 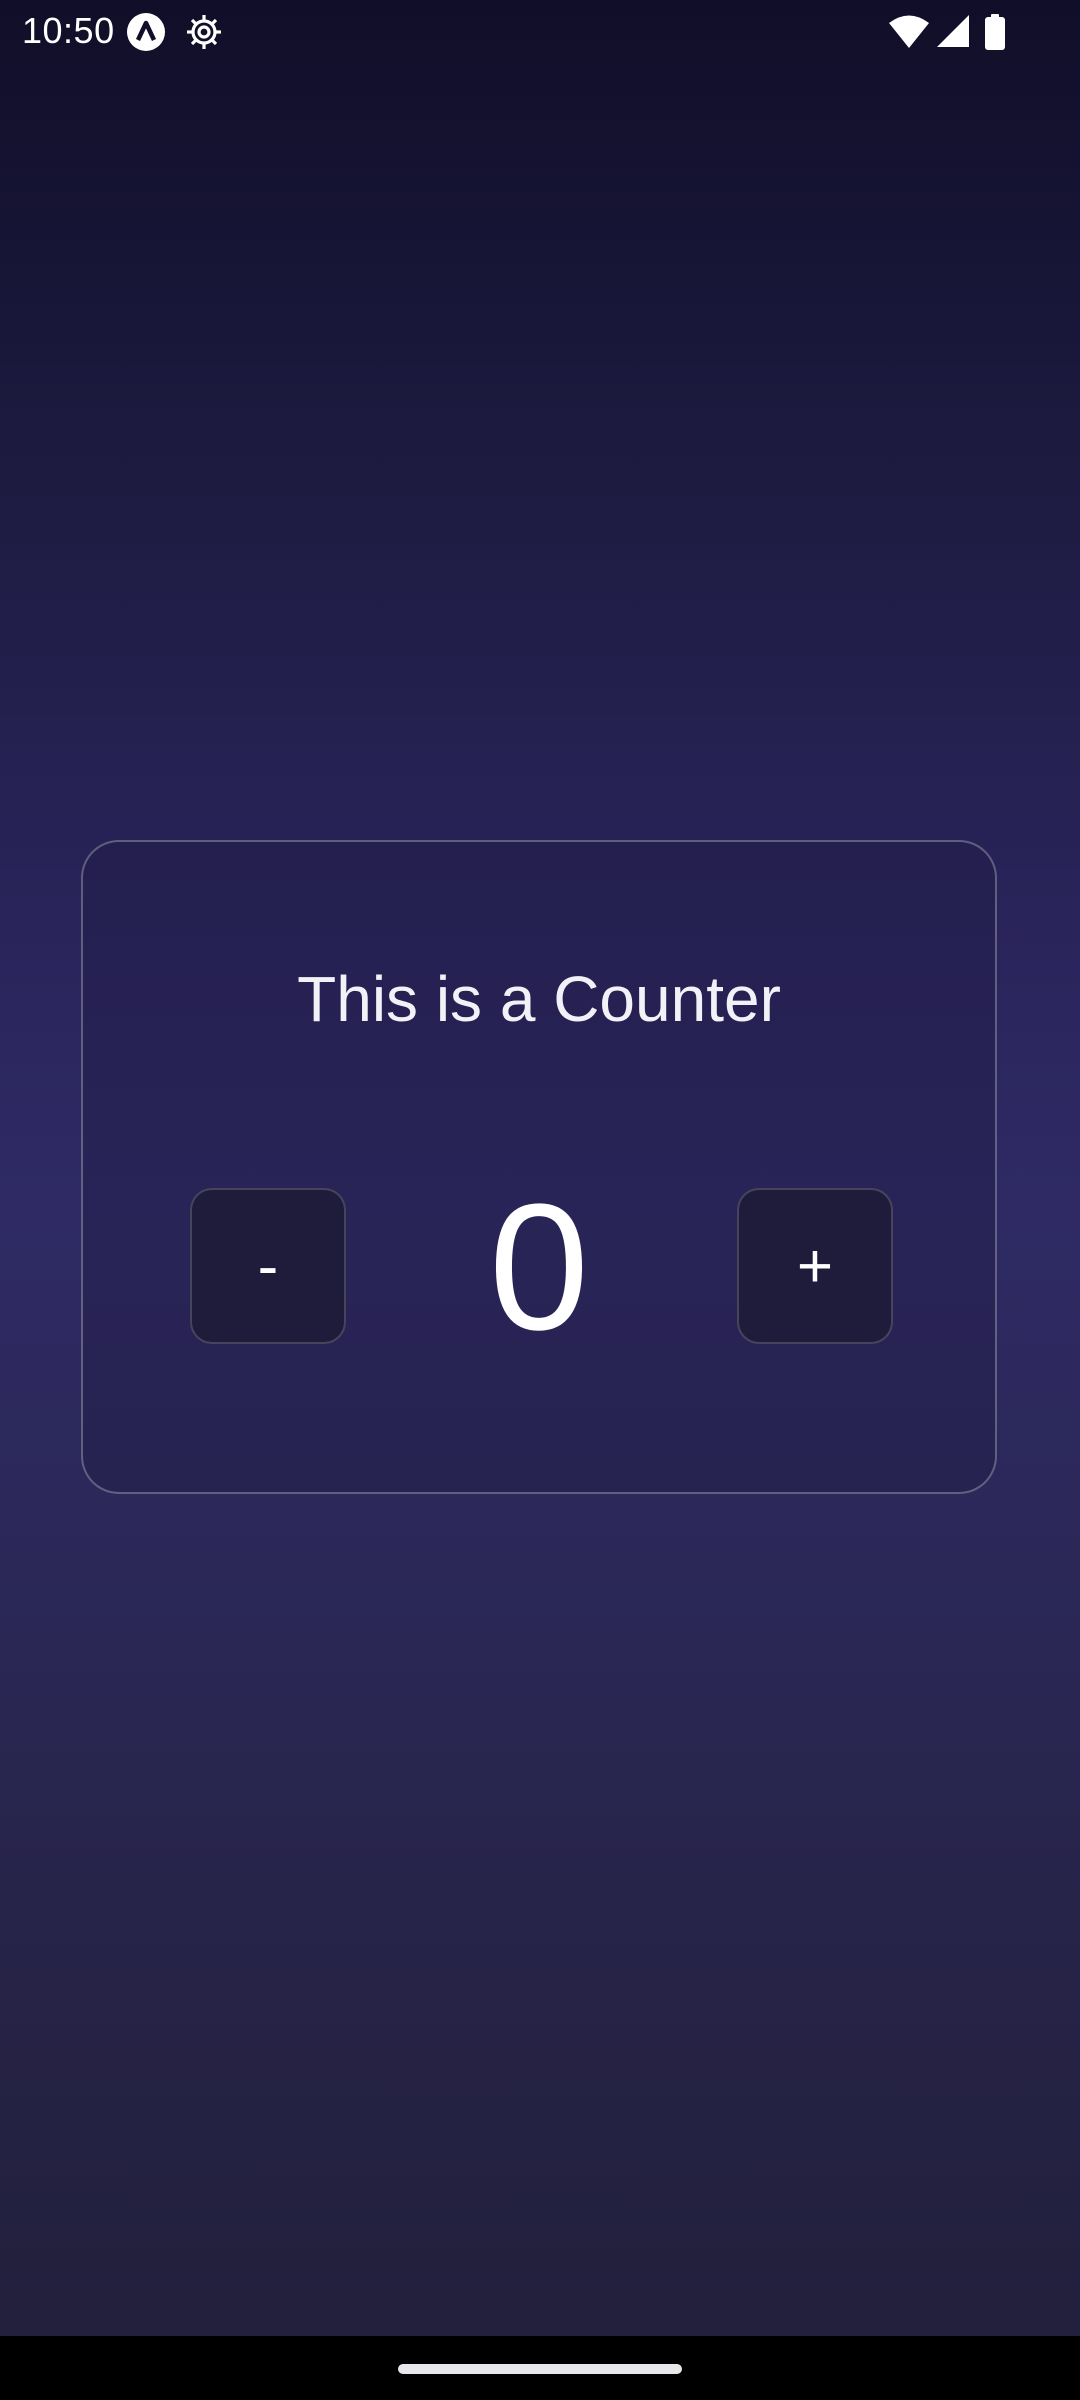 I want to click on increment-button: +, so click(x=815, y=1266).